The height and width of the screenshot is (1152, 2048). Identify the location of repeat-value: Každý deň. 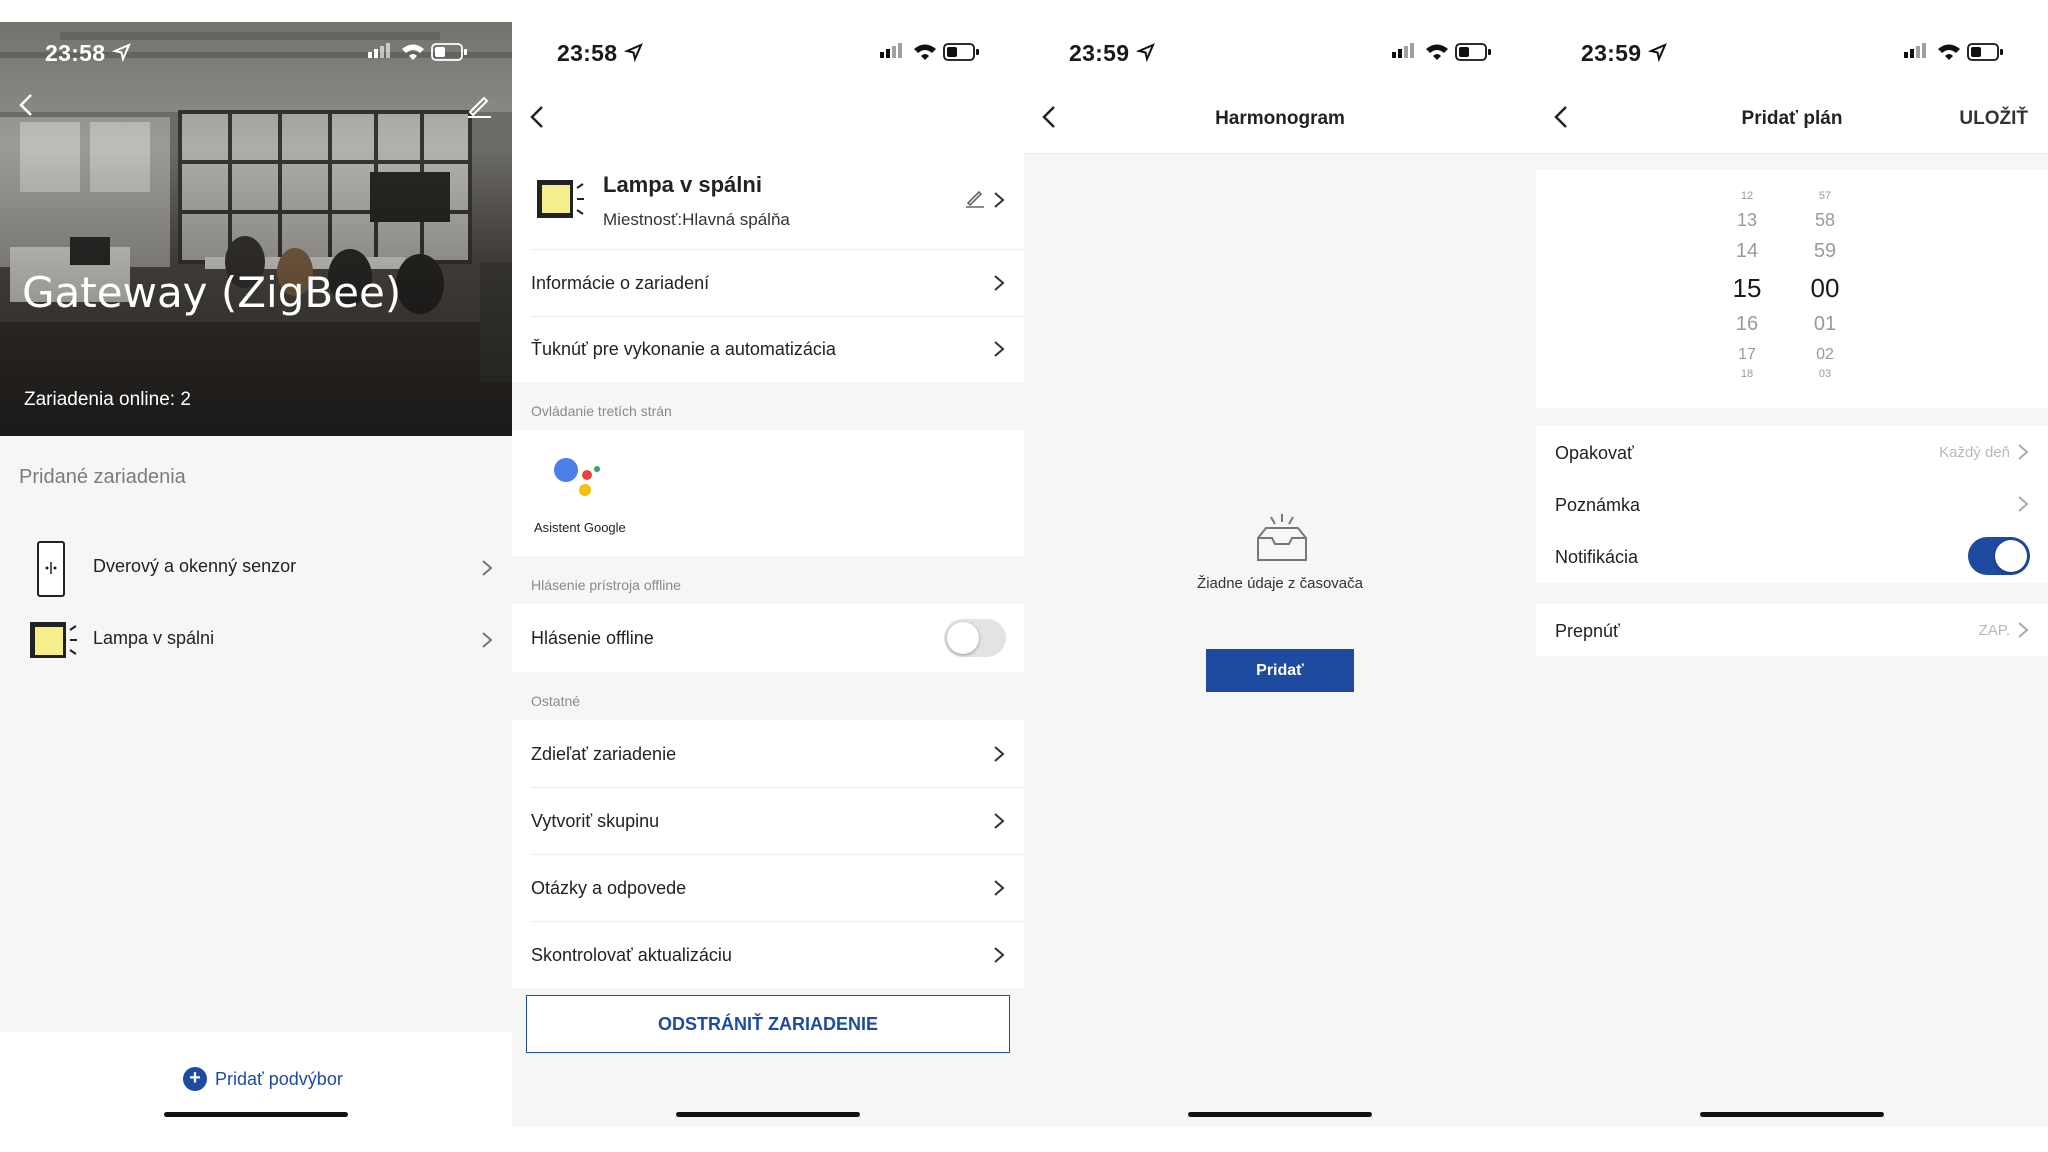
(1974, 452).